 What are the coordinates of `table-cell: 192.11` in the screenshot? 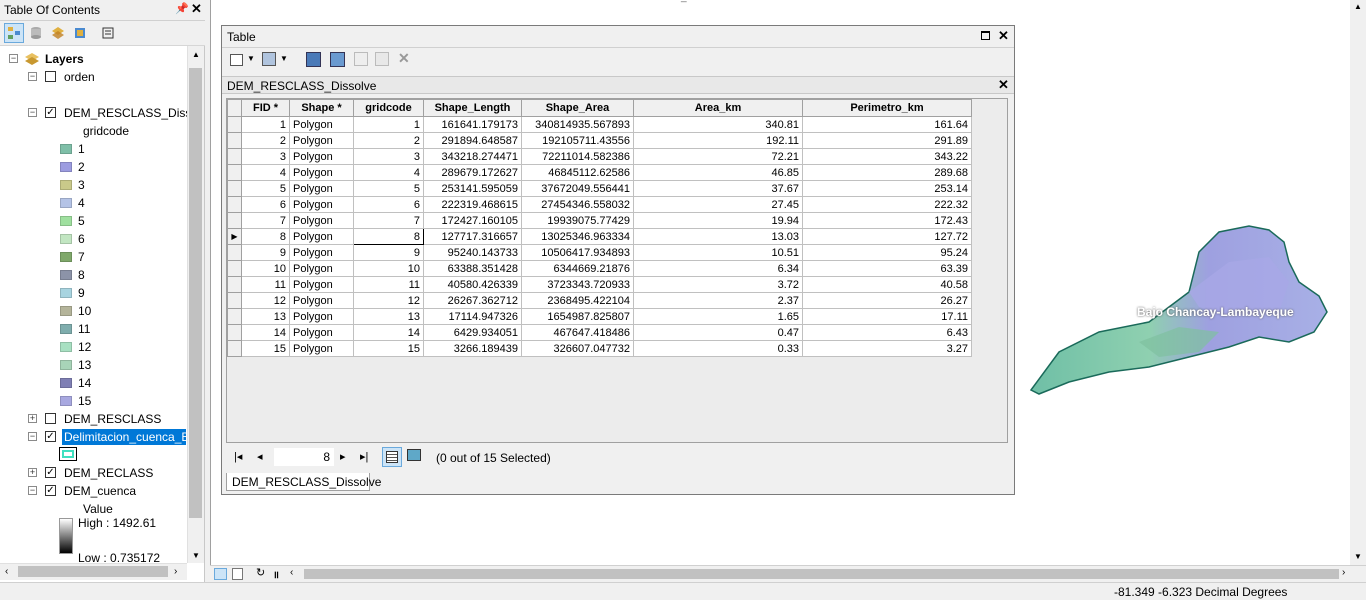 It's located at (718, 140).